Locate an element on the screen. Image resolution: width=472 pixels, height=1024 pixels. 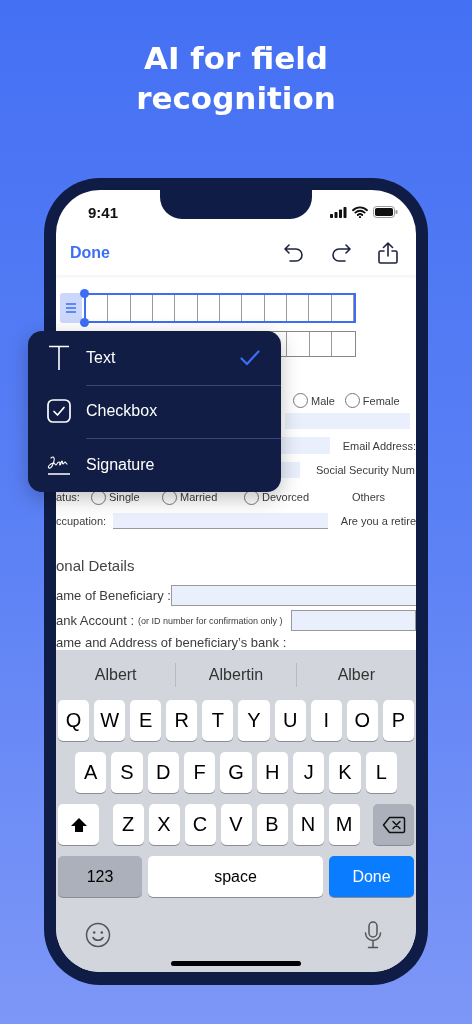
undo-icon is located at coordinates (294, 252).